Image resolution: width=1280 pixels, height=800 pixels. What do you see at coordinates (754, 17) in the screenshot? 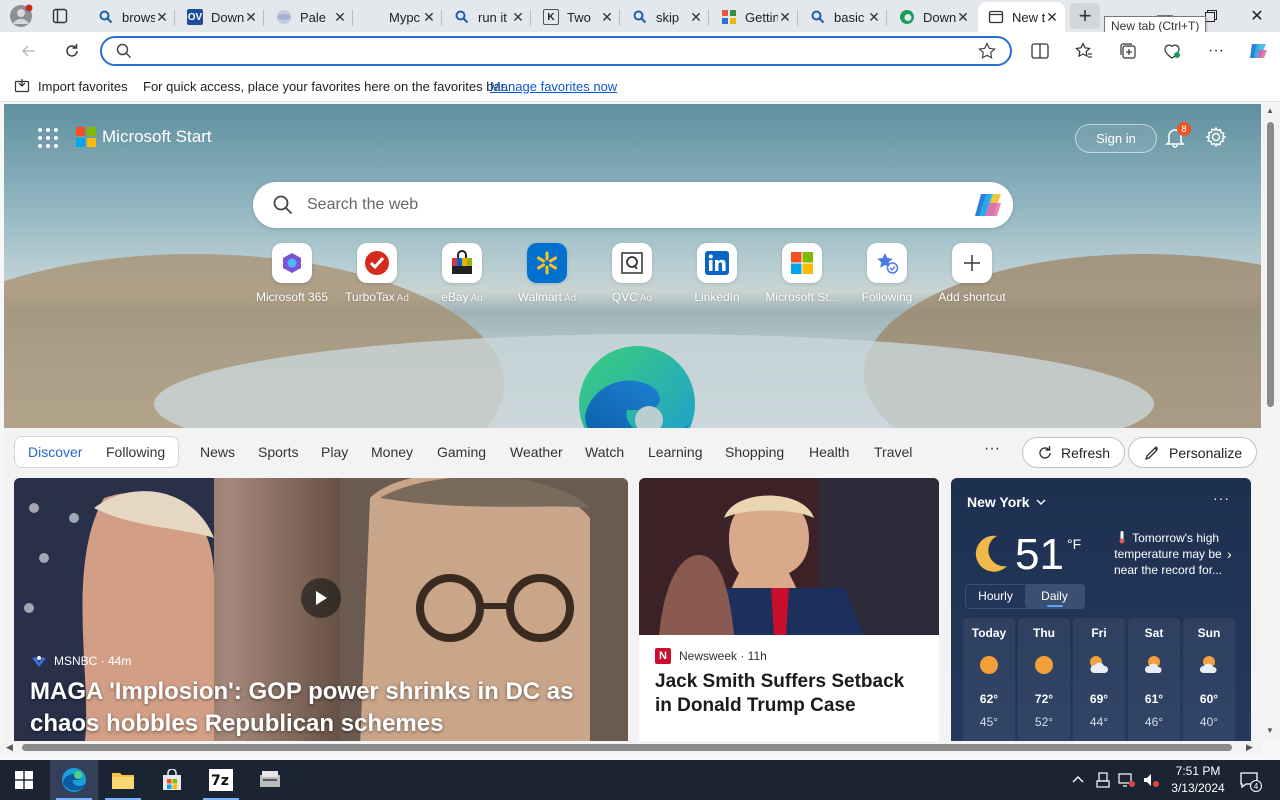
I see `browser-tab: Getting ✕` at bounding box center [754, 17].